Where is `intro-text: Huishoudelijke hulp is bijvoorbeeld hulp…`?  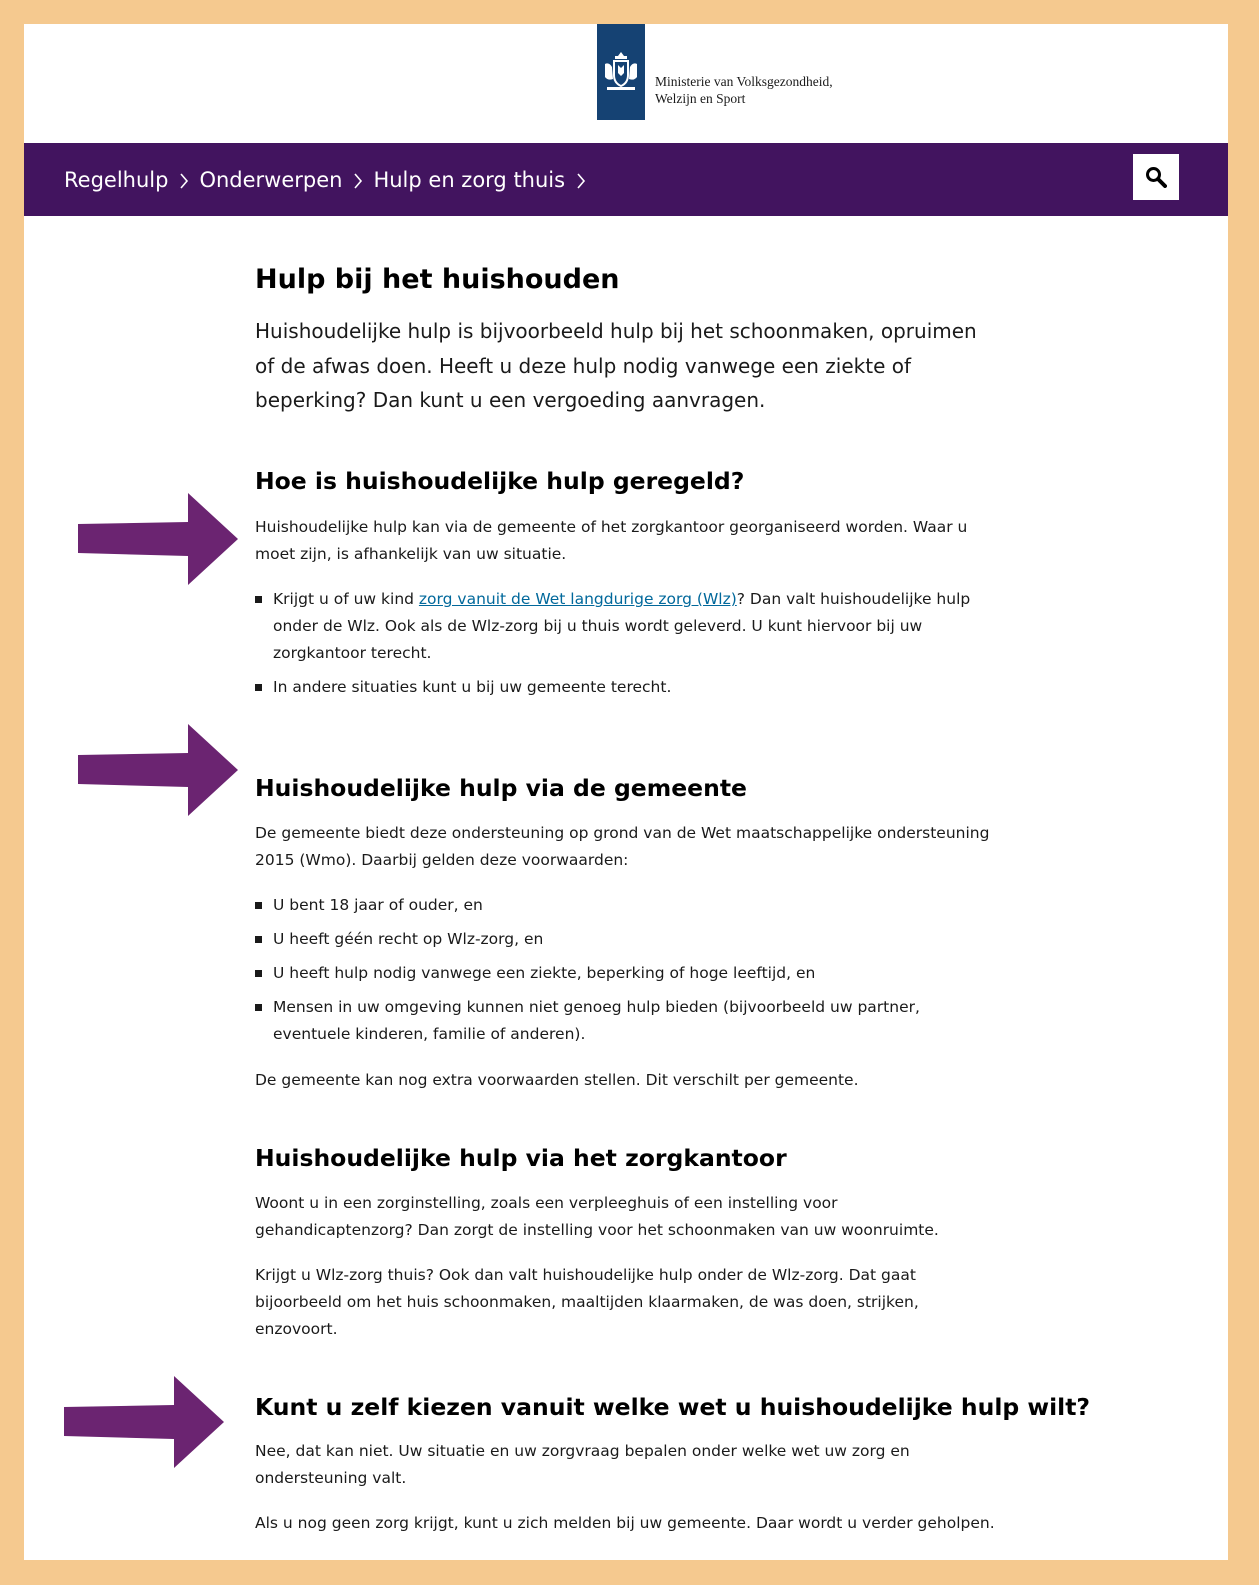
intro-text: Huishoudelijke hulp is bijvoorbeeld hulp… is located at coordinates (616, 365).